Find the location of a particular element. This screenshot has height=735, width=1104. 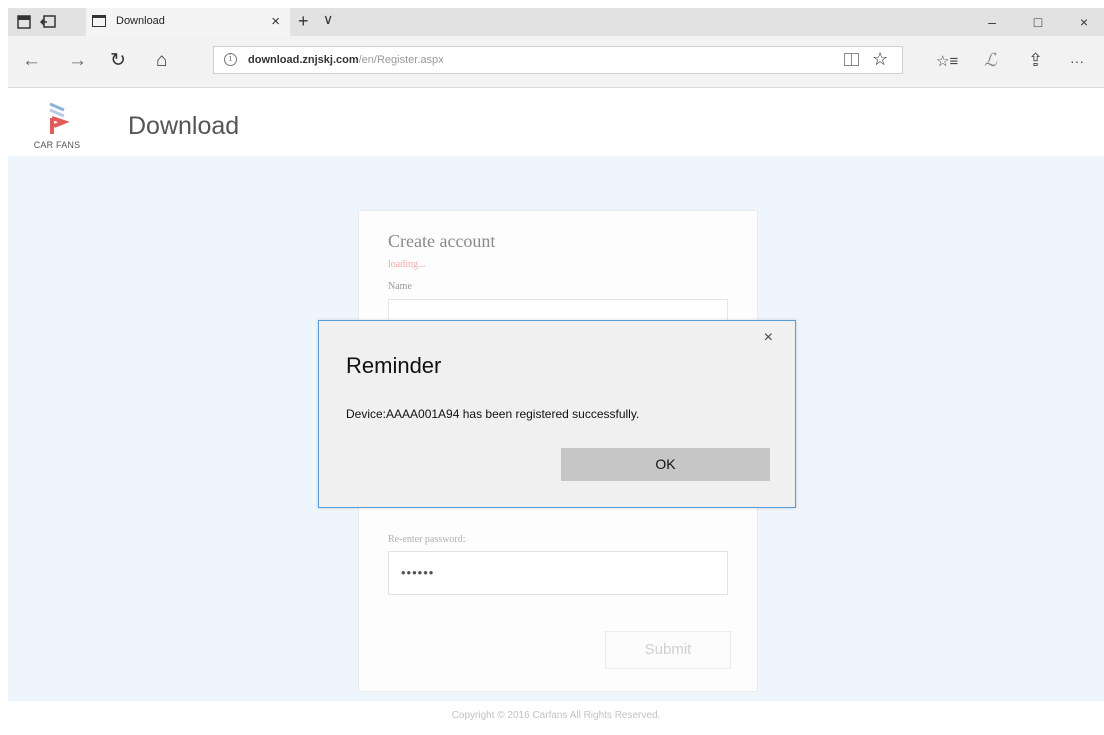

name-label: Name is located at coordinates (400, 286).